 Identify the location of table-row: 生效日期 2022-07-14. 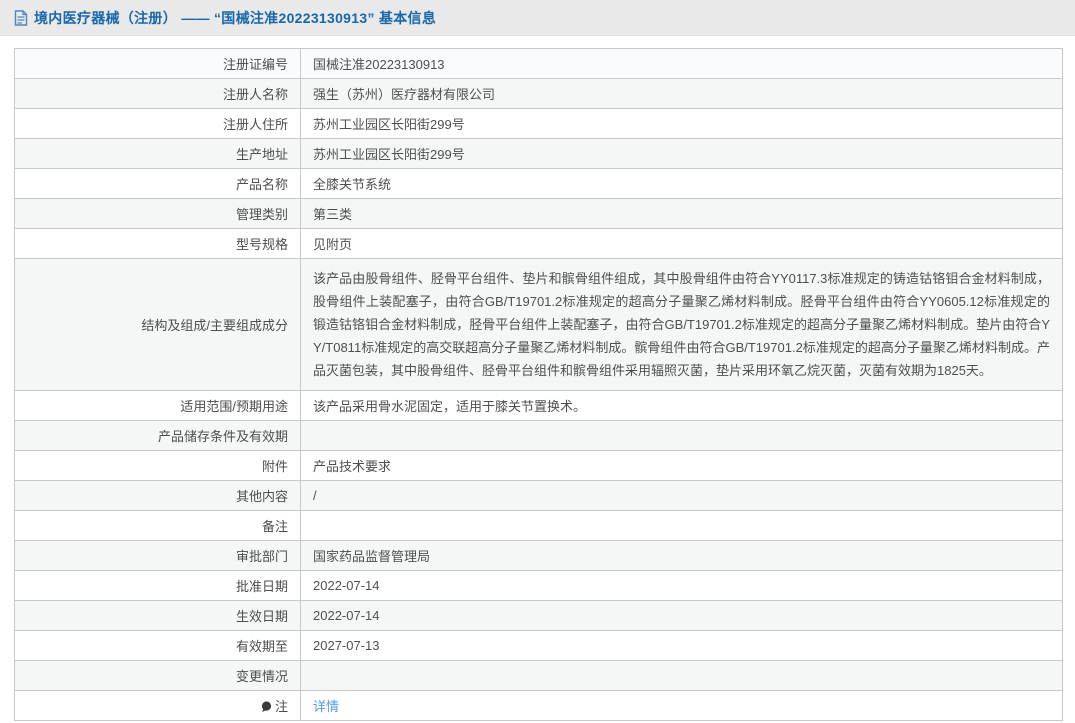
(538, 615).